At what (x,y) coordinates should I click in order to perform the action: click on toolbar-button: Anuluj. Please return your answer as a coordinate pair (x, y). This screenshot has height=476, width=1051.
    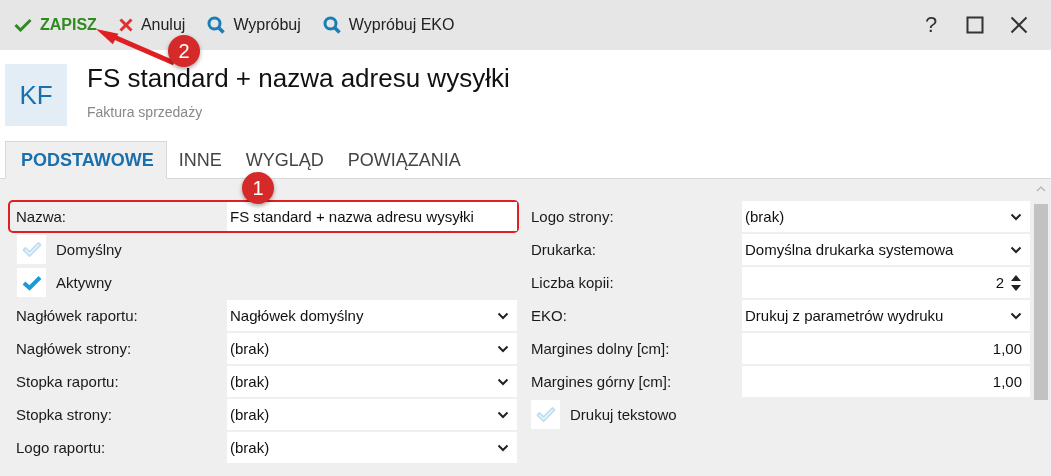
    Looking at the image, I should click on (152, 25).